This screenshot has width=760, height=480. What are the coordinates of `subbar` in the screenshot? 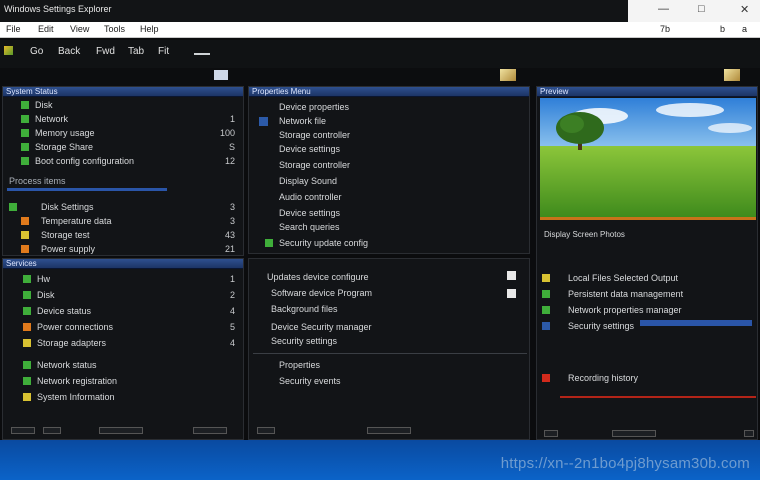 It's located at (380, 77).